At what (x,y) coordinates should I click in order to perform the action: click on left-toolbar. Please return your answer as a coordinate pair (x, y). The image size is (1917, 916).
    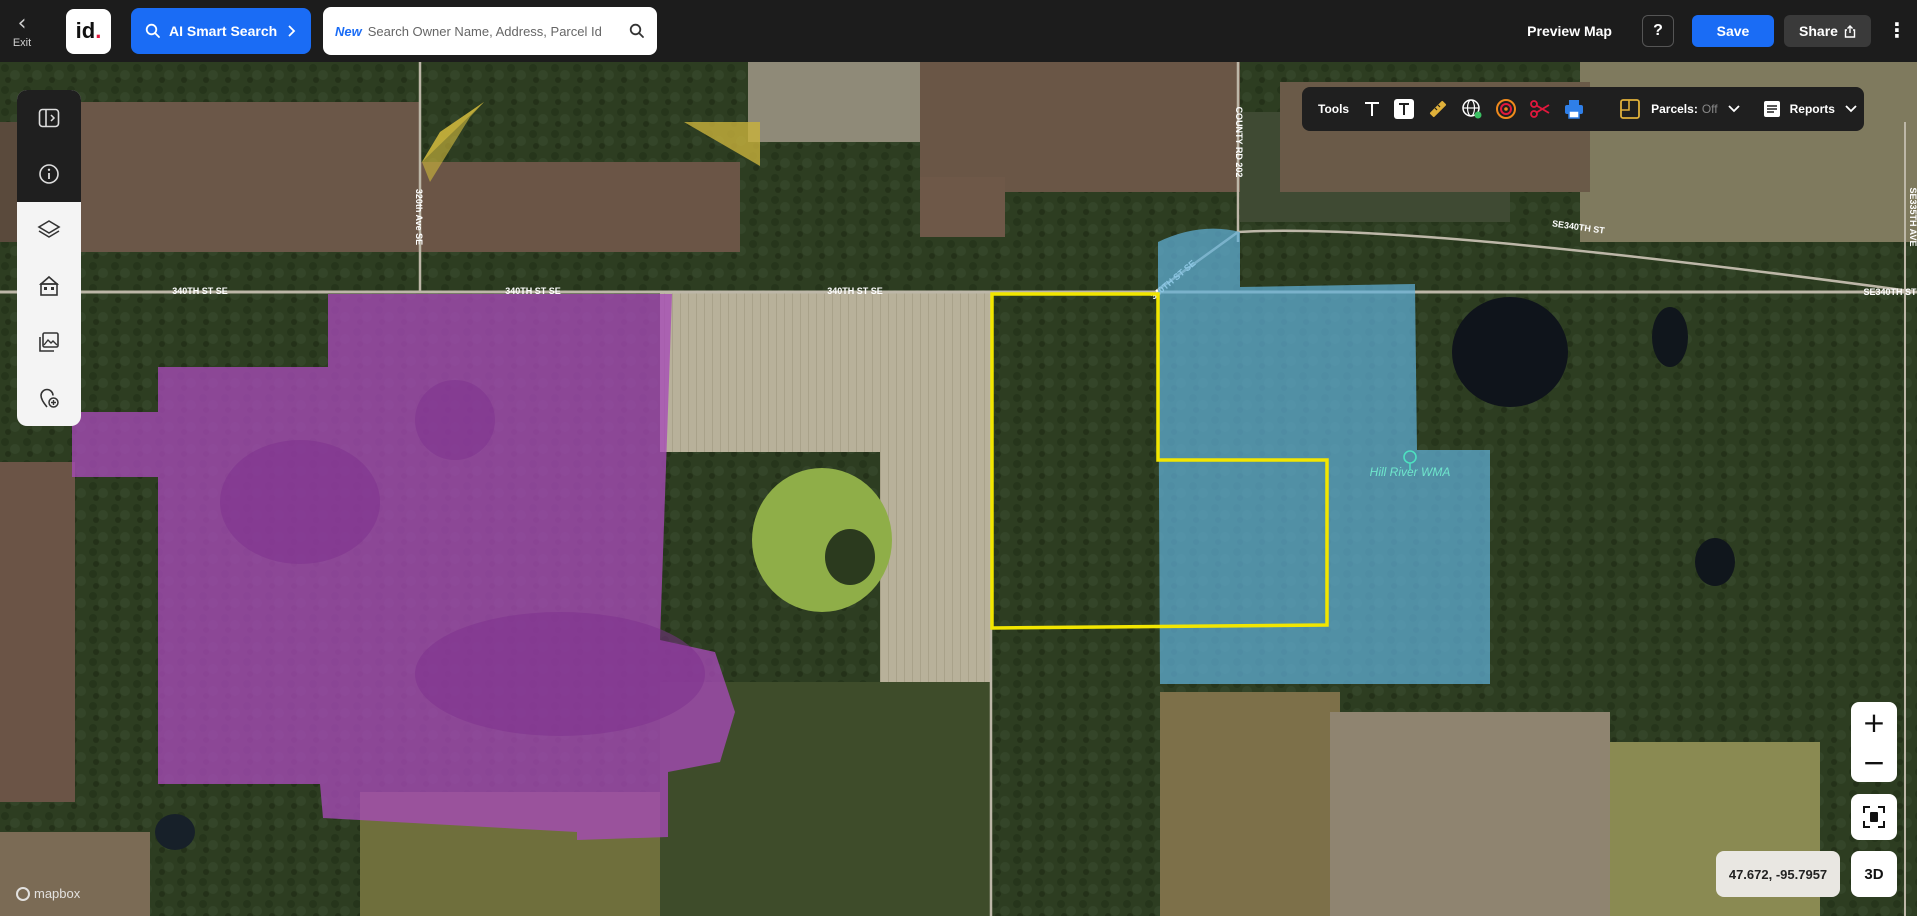
    Looking at the image, I should click on (49, 258).